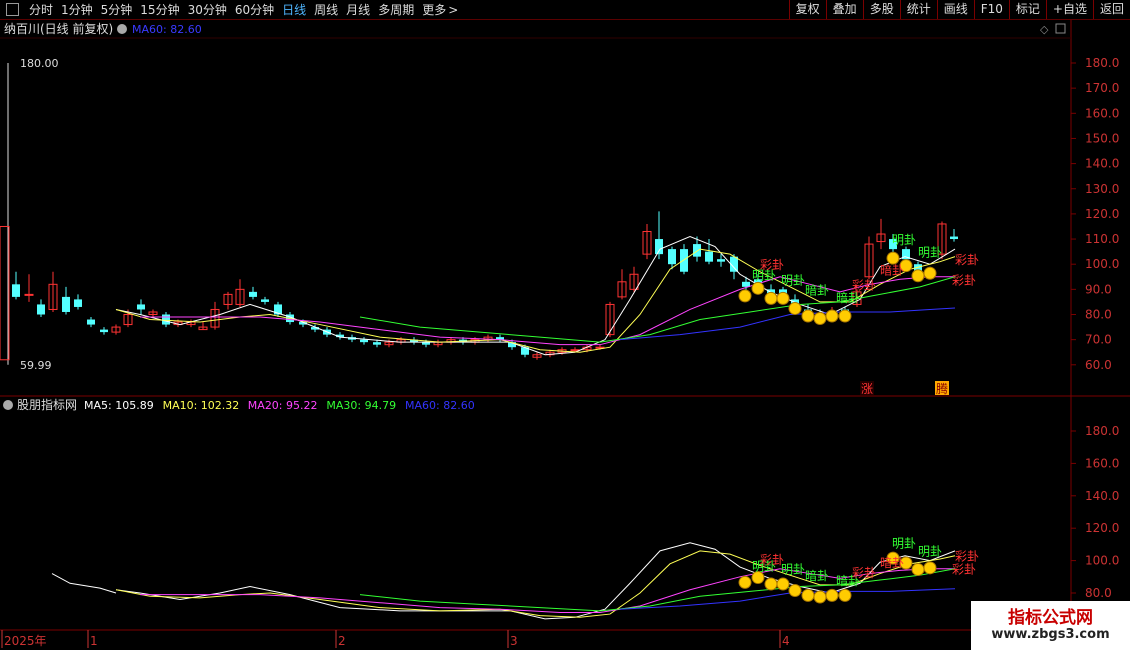  What do you see at coordinates (39, 63) in the screenshot?
I see `max-price-label: 180.00` at bounding box center [39, 63].